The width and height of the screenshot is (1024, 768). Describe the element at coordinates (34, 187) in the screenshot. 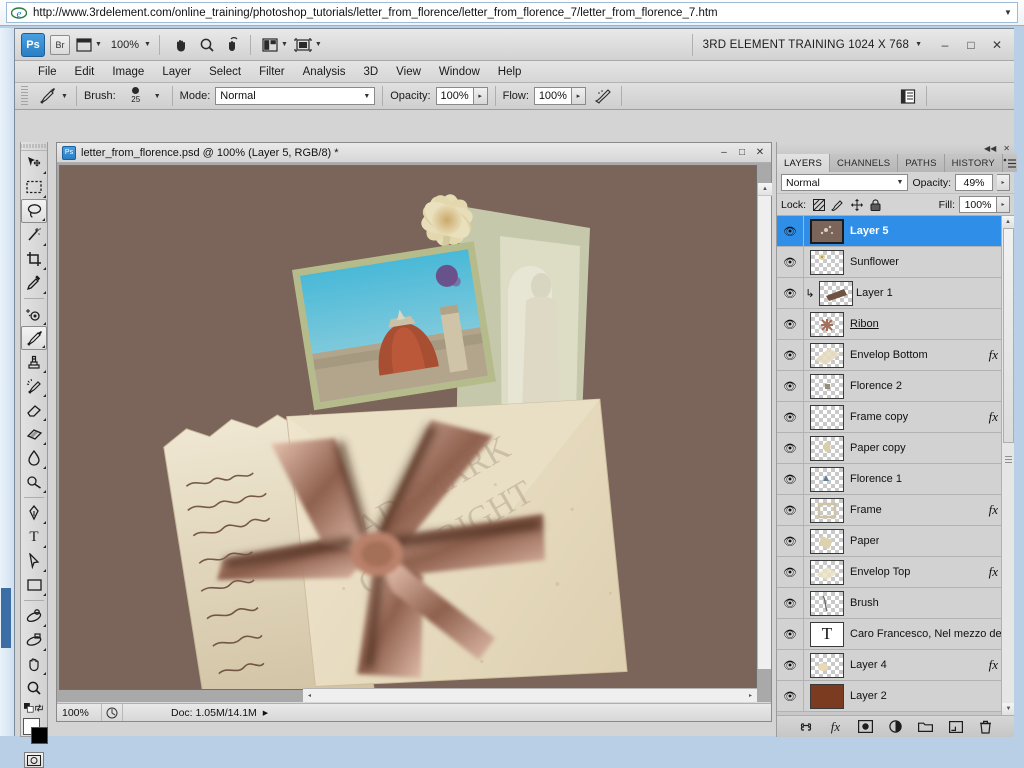

I see `tool-rectangular-marquee` at that location.